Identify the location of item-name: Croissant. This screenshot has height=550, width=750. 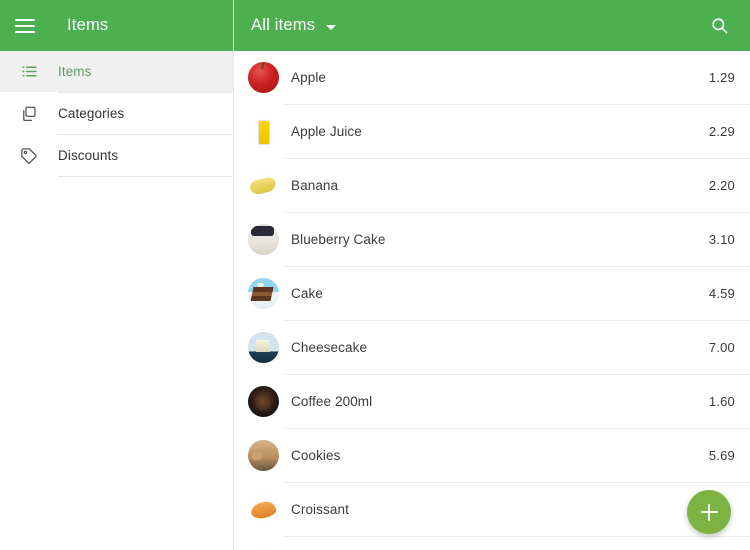
(320, 509).